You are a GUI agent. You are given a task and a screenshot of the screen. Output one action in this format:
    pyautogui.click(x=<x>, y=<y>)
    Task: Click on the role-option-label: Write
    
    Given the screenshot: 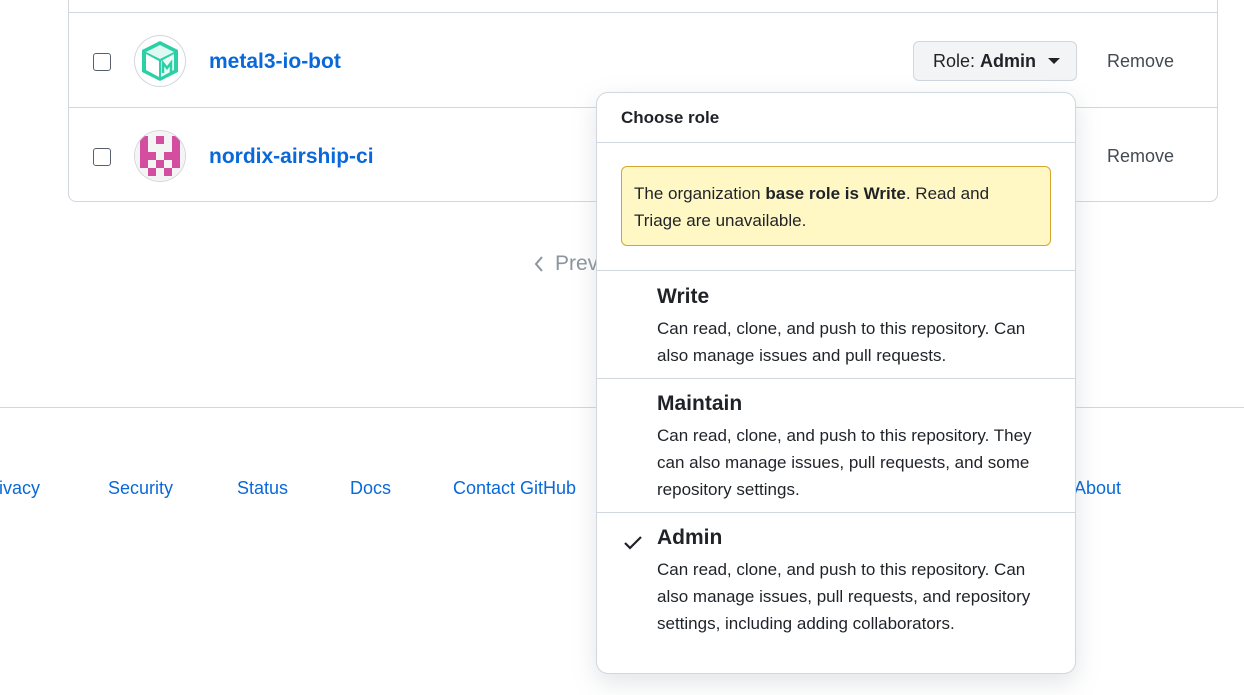 What is the action you would take?
    pyautogui.click(x=683, y=296)
    